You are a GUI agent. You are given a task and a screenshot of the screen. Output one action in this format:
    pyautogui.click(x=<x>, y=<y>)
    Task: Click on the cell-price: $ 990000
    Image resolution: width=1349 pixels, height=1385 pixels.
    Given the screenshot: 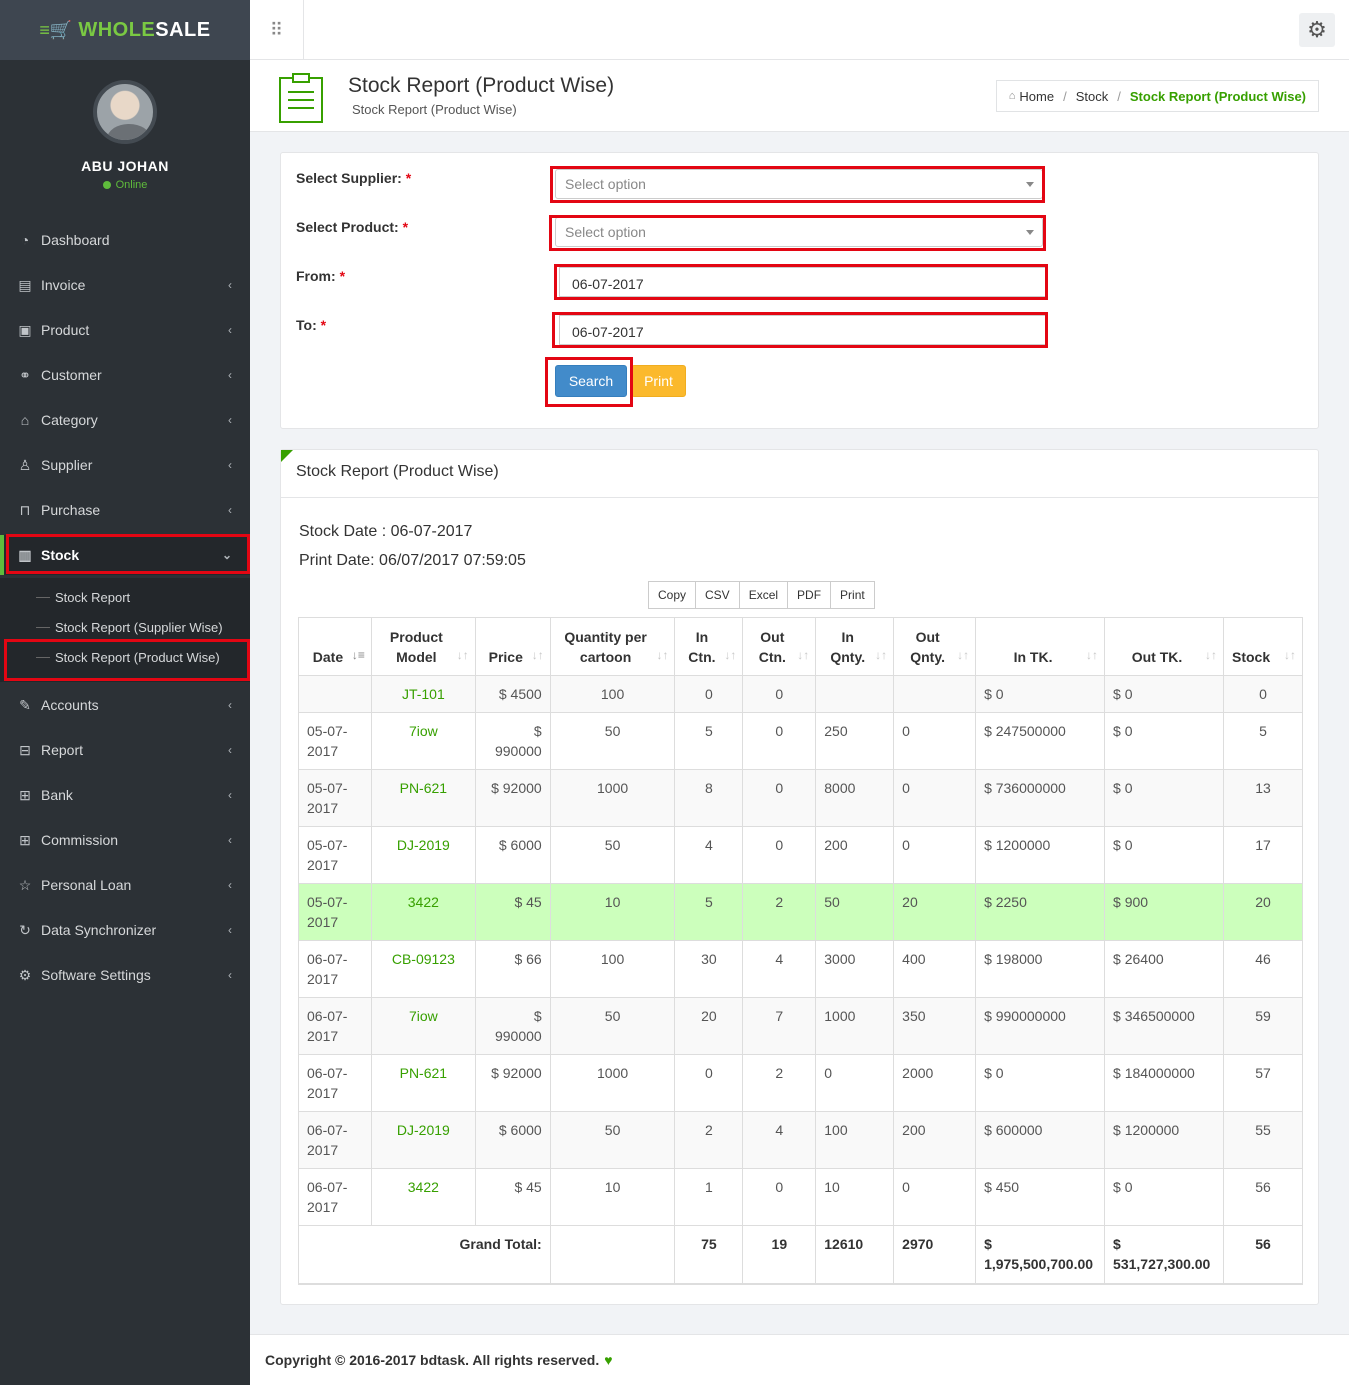 What is the action you would take?
    pyautogui.click(x=512, y=1026)
    